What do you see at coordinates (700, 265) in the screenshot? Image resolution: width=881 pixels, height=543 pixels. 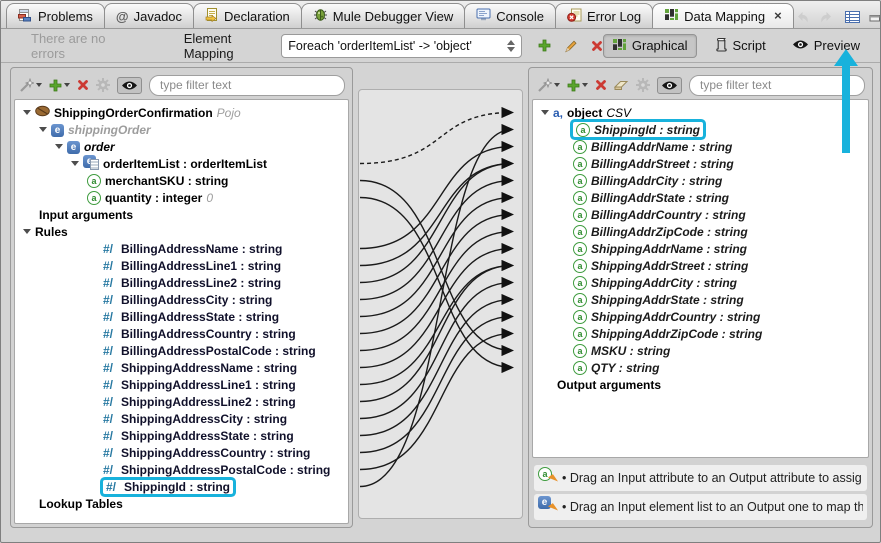 I see `tree-row: a ShippingAddrStreet : string` at bounding box center [700, 265].